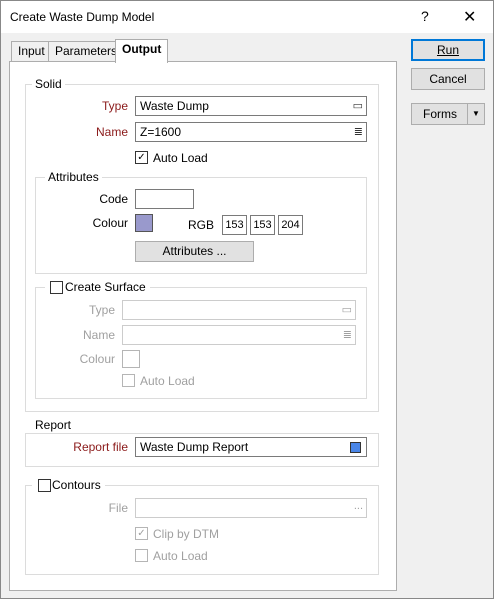  Describe the element at coordinates (144, 223) in the screenshot. I see `colour-swatch` at that location.